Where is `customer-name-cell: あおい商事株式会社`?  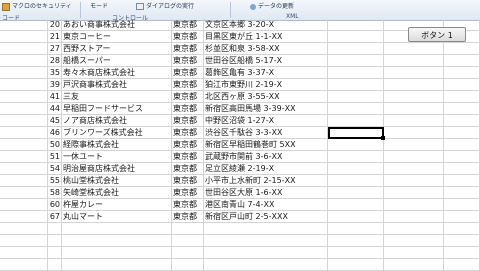 customer-name-cell: あおい商事株式会社 is located at coordinates (117, 25).